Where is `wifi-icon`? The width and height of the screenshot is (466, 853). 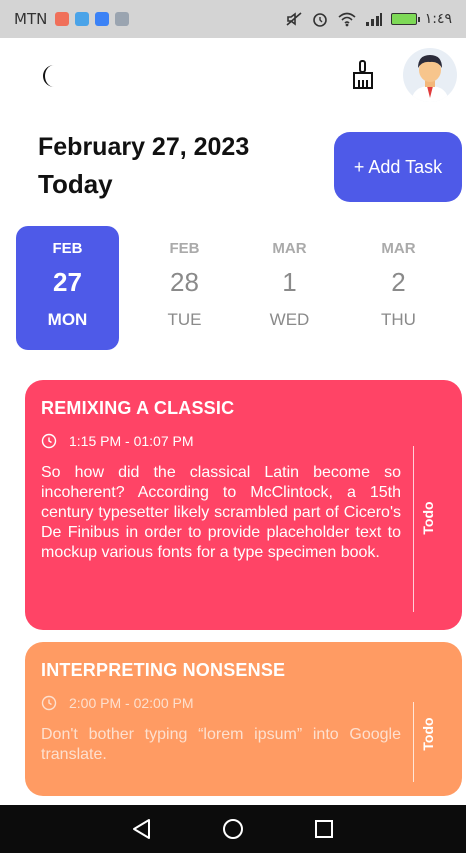
wifi-icon is located at coordinates (347, 19).